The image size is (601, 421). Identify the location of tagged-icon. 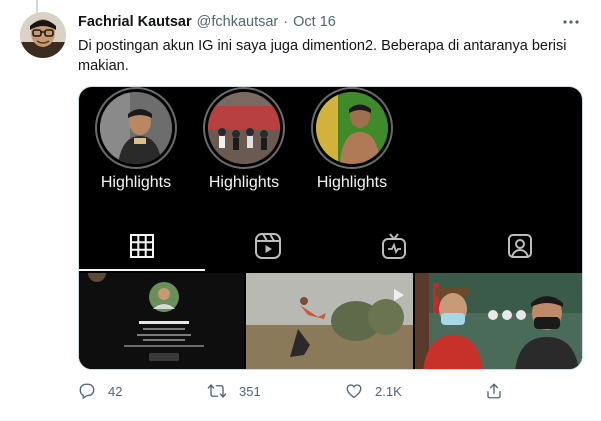
(520, 246).